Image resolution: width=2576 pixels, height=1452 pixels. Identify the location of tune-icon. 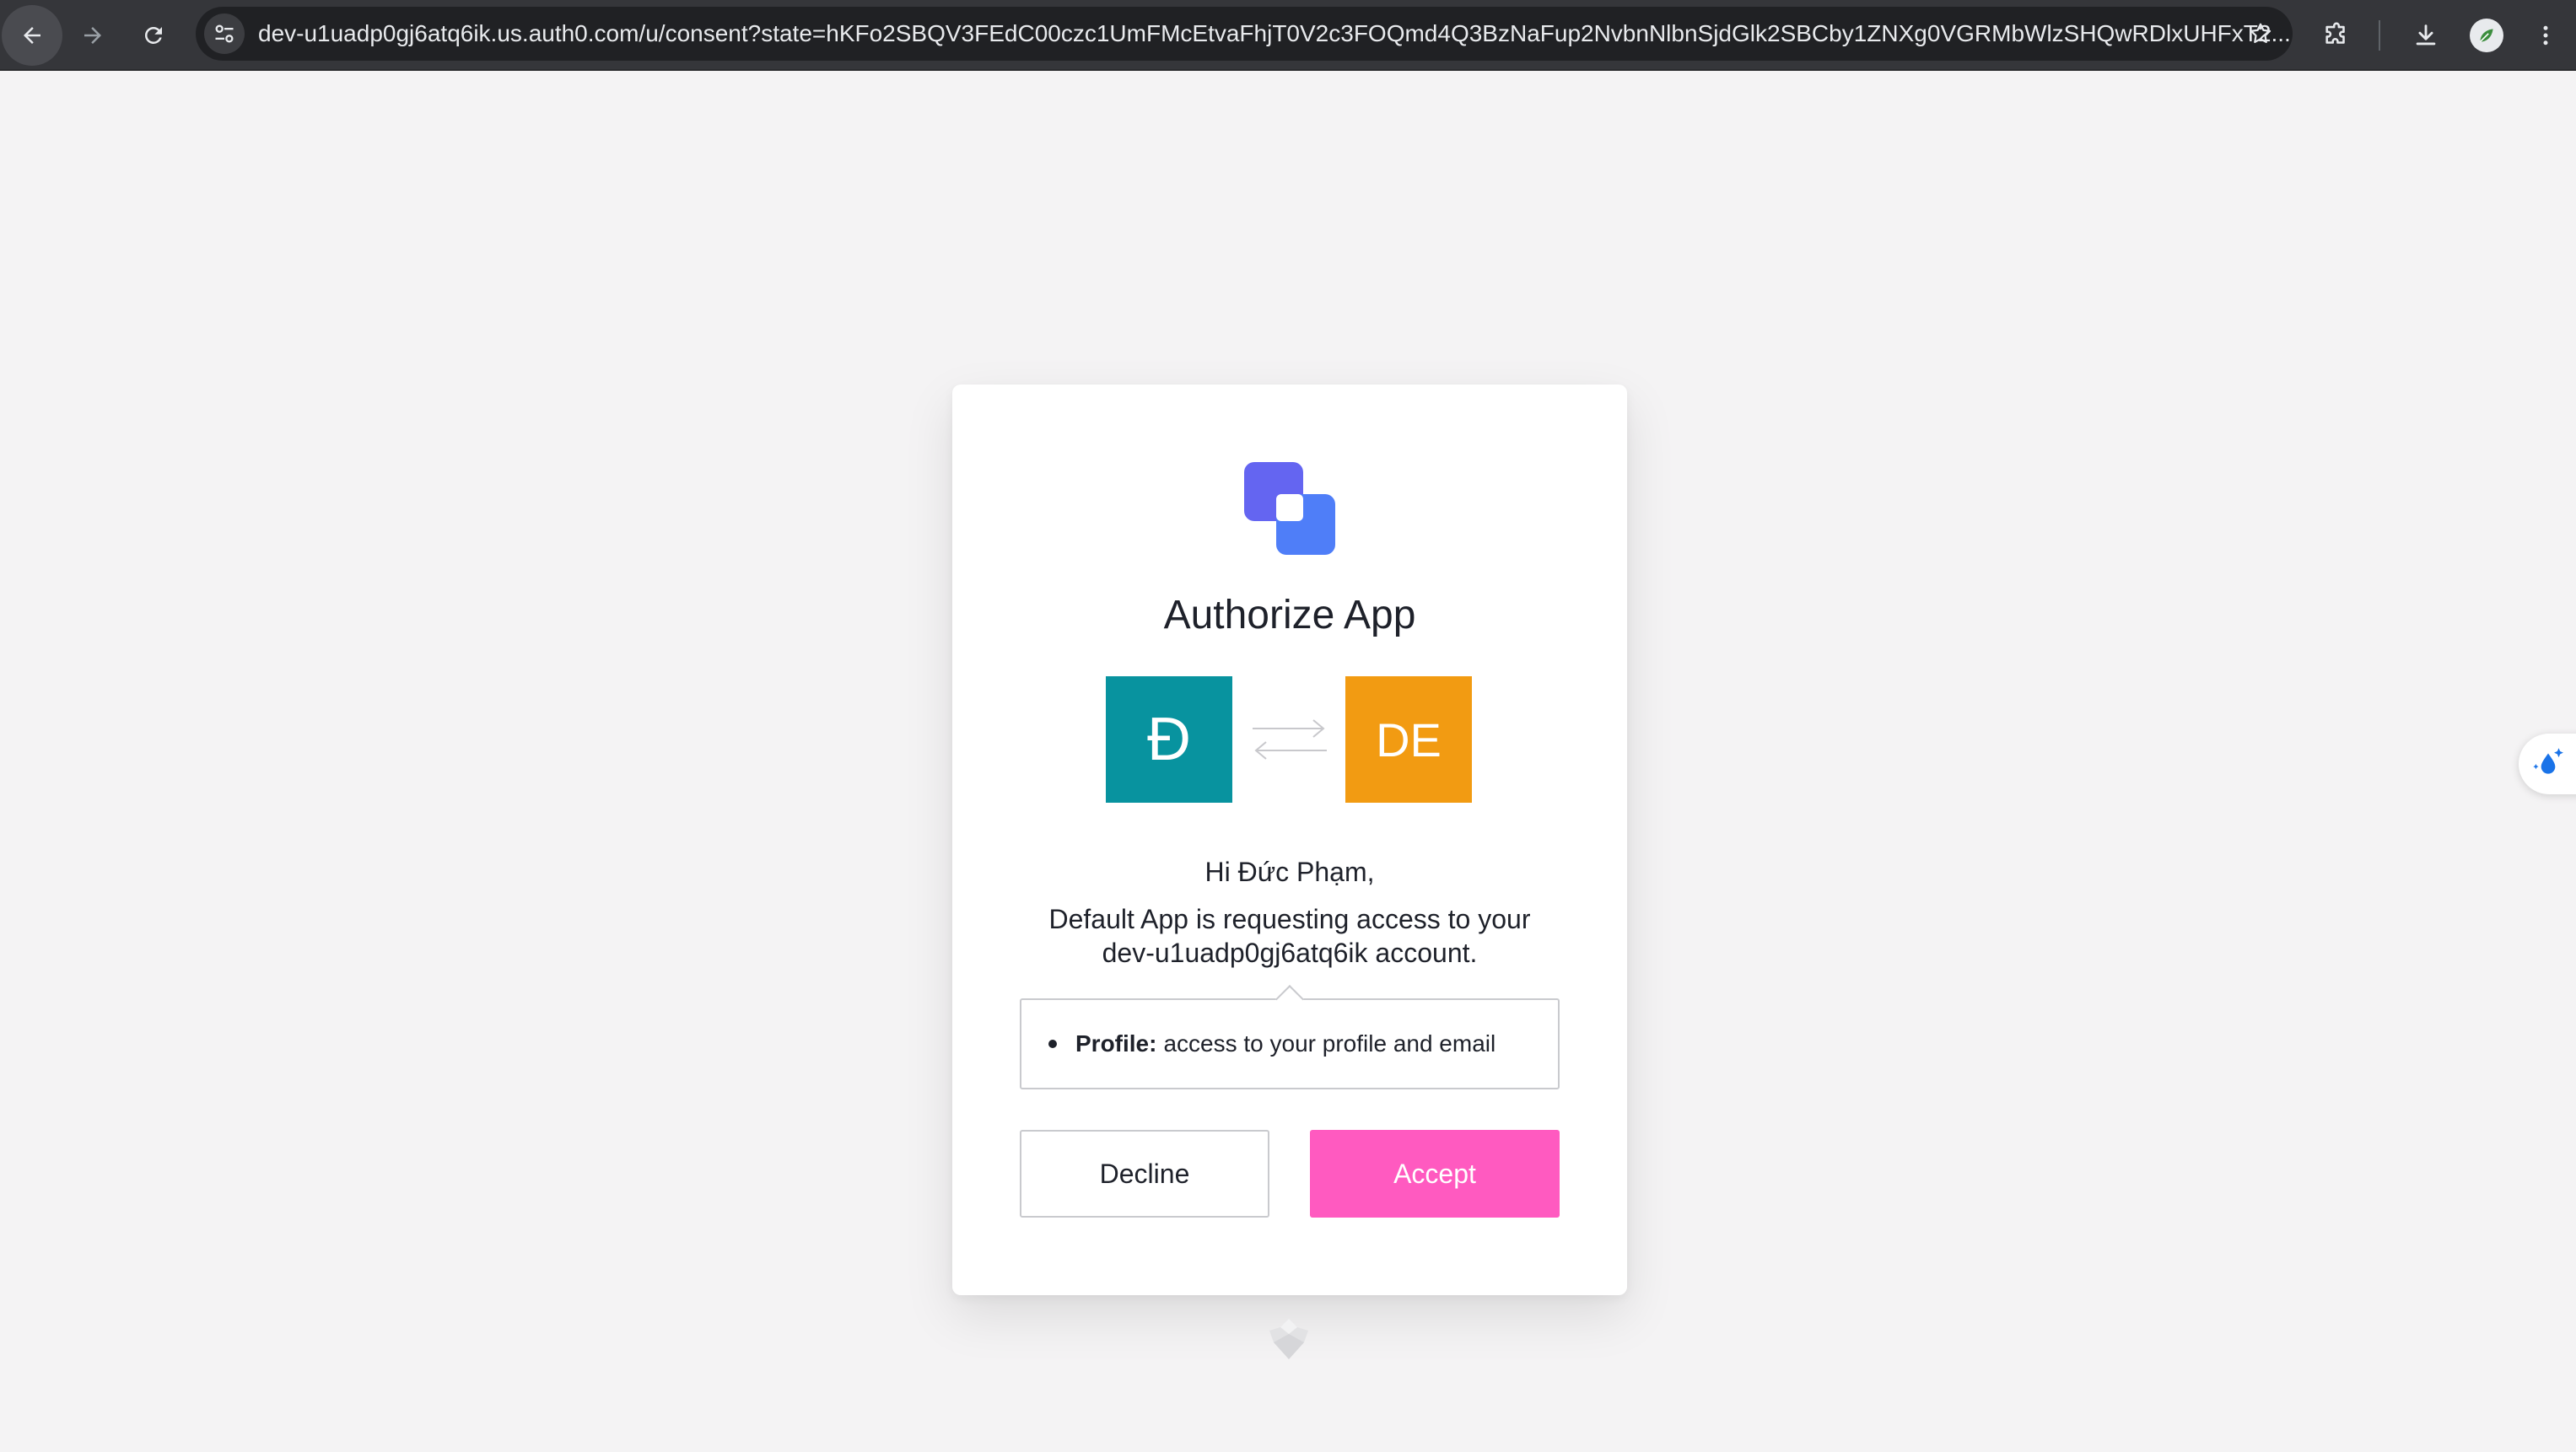
(224, 33).